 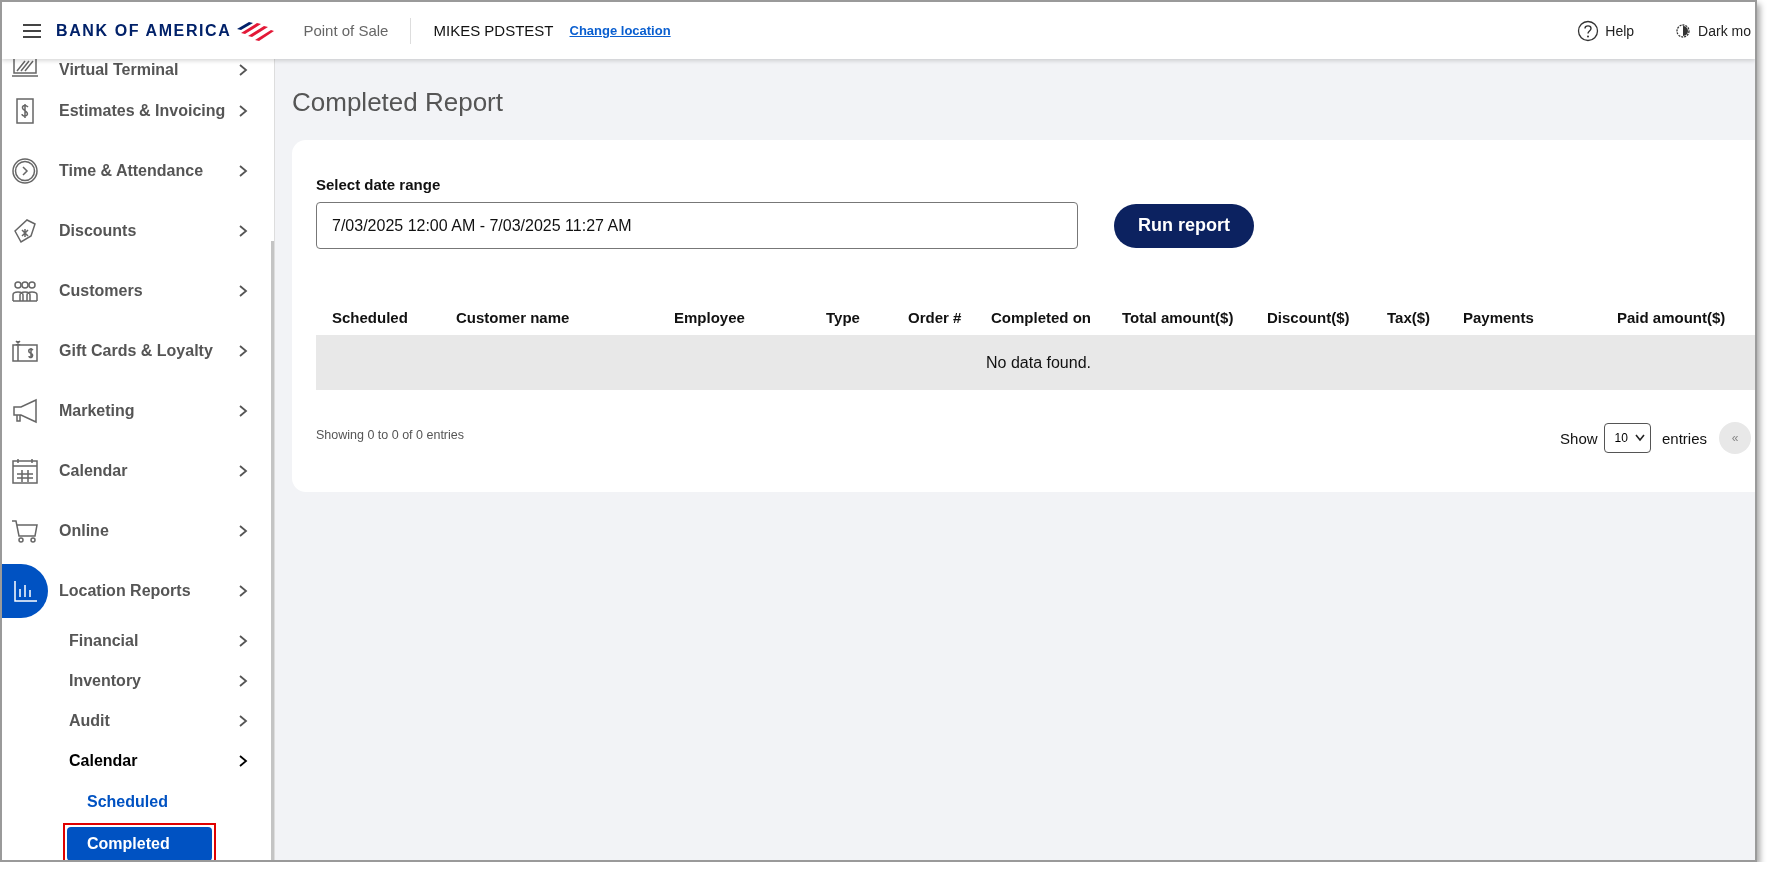 I want to click on column-header: Scheduled, so click(x=394, y=317).